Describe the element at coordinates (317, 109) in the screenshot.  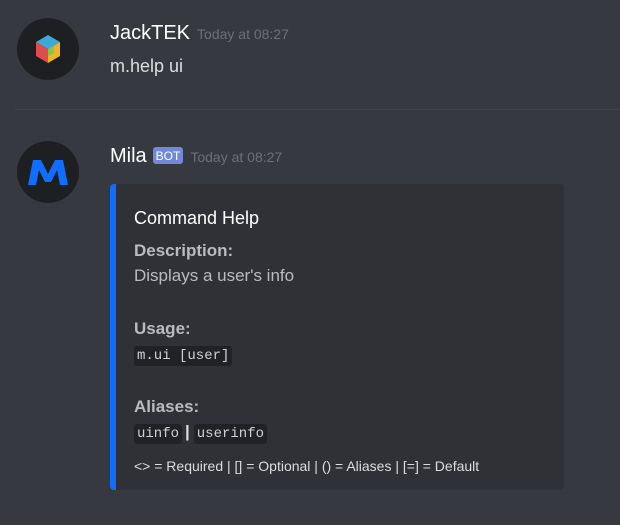
I see `message-divider` at that location.